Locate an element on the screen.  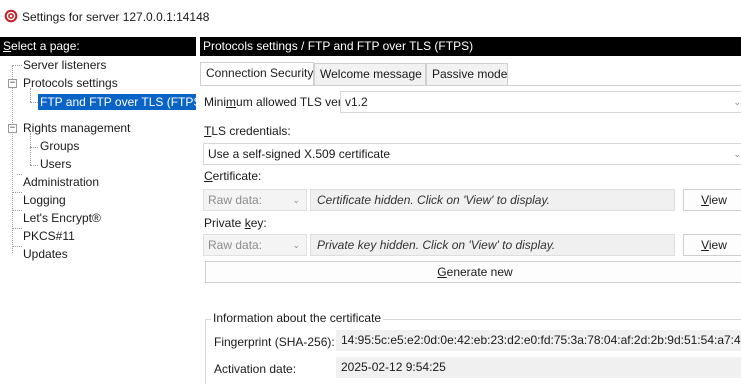
tree-item-protocols-settings: Protocols settings is located at coordinates (70, 83).